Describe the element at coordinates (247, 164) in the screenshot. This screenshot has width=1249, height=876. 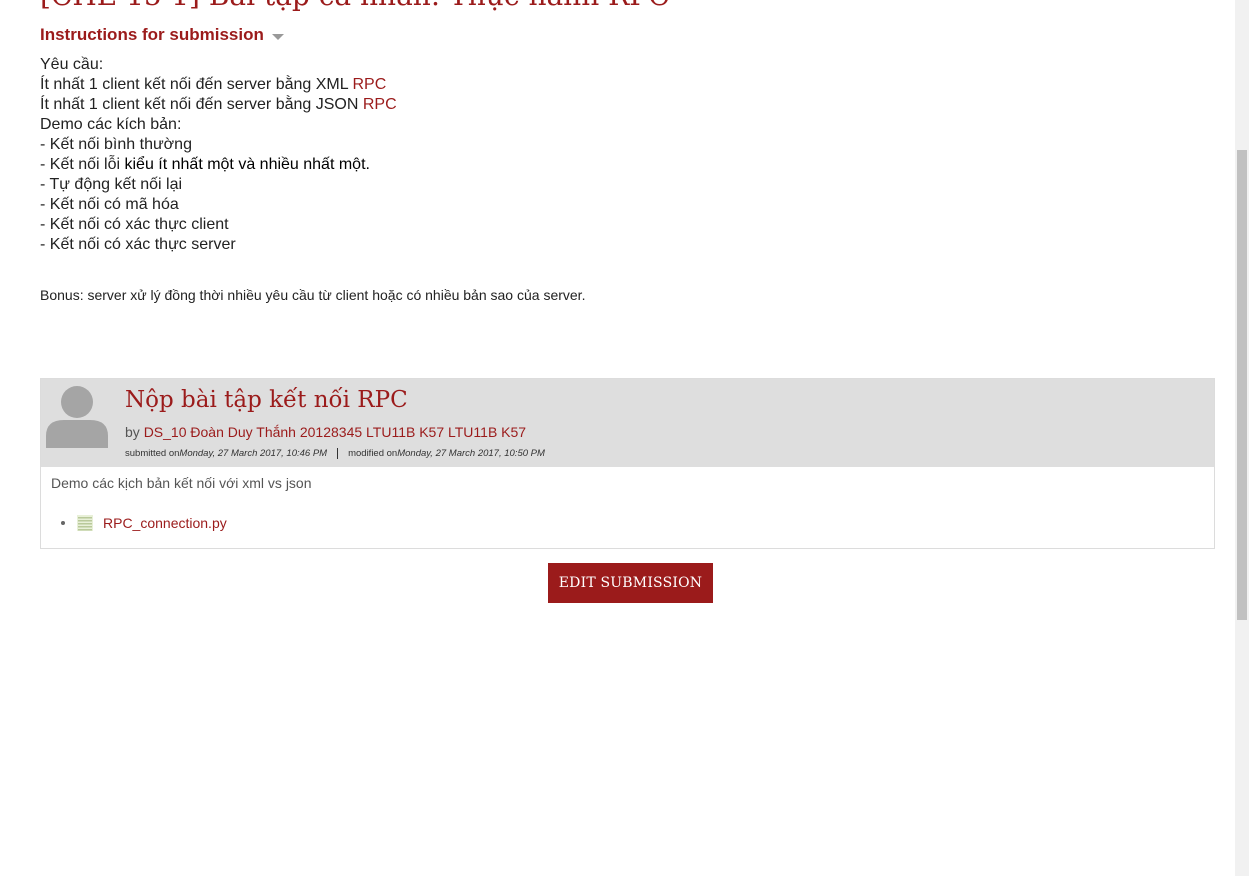
I see `scenario-text: kiểu ít nhất một và nhiều nhất một.` at that location.